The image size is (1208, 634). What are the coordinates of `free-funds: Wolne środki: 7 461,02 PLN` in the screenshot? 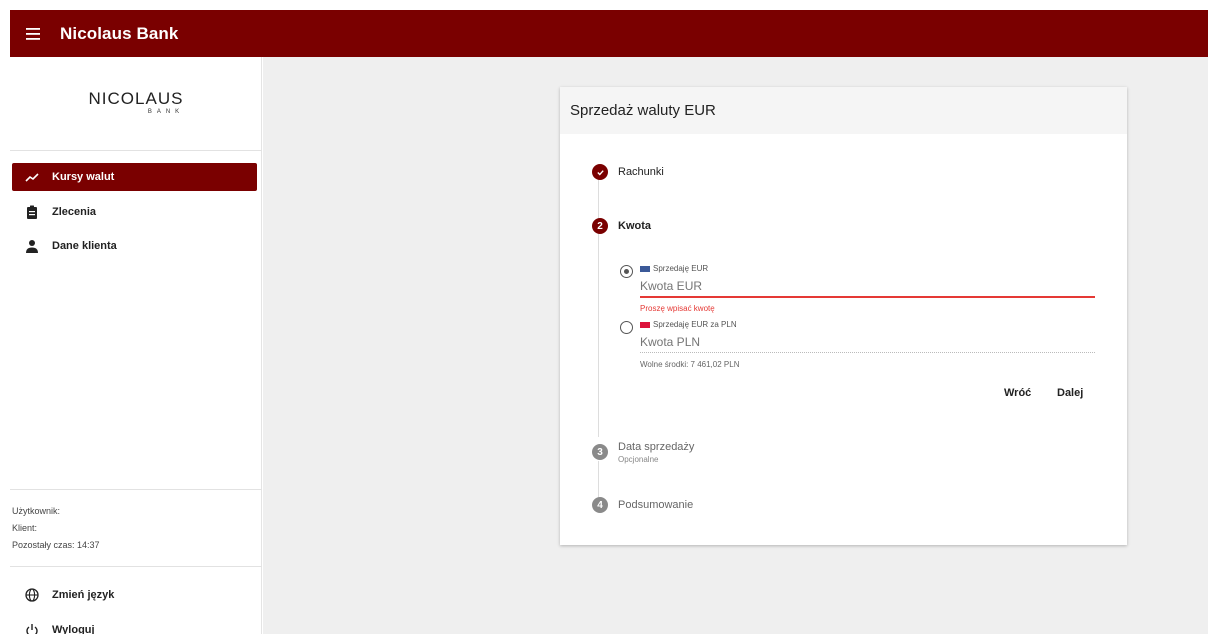 It's located at (690, 364).